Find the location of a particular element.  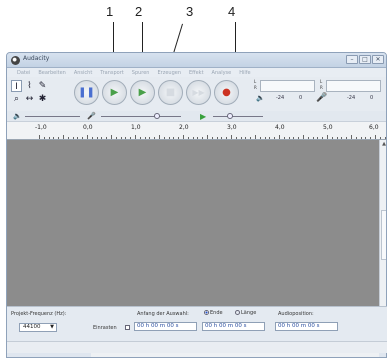

input-volume-slider is located at coordinates (157, 116).